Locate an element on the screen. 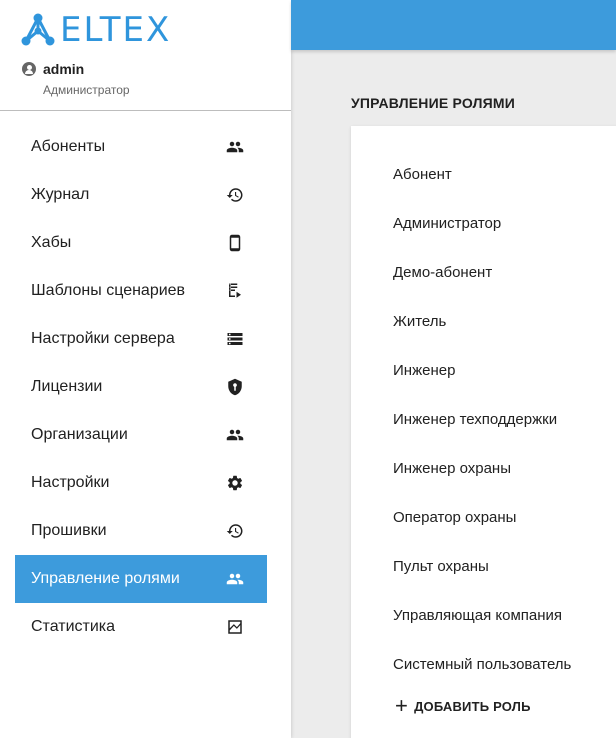 This screenshot has width=616, height=738. add-role-label: ДОБАВИТЬ РОЛЬ is located at coordinates (472, 706).